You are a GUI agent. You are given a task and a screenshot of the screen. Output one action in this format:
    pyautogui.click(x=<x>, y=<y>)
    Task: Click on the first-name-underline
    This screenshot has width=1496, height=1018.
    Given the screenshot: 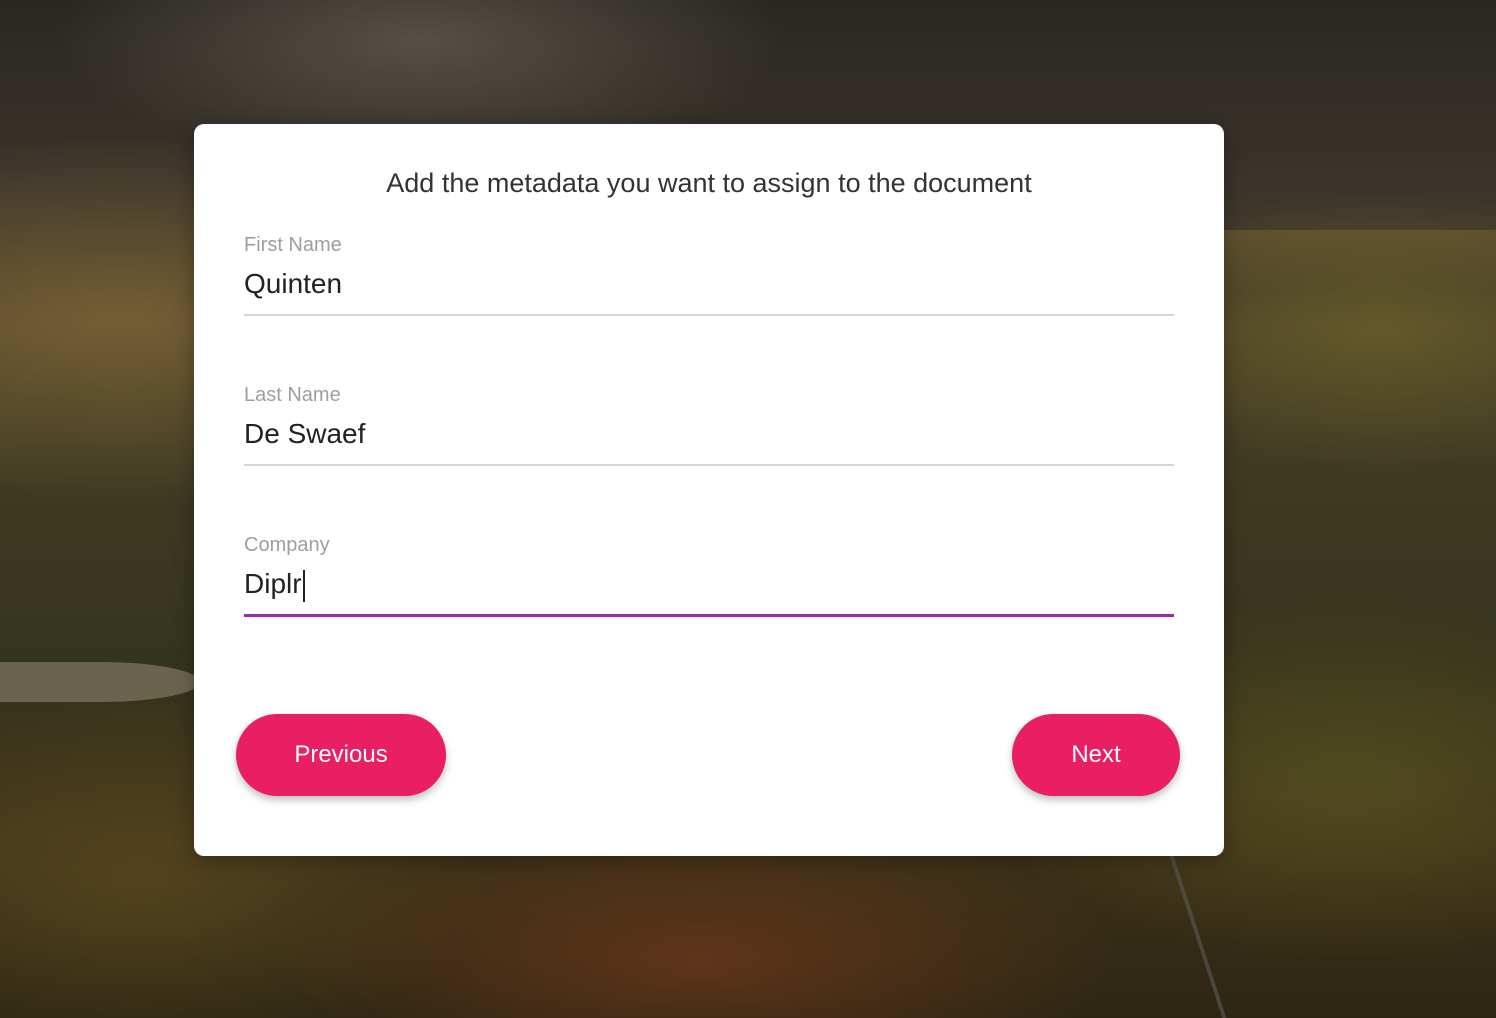 What is the action you would take?
    pyautogui.click(x=709, y=315)
    